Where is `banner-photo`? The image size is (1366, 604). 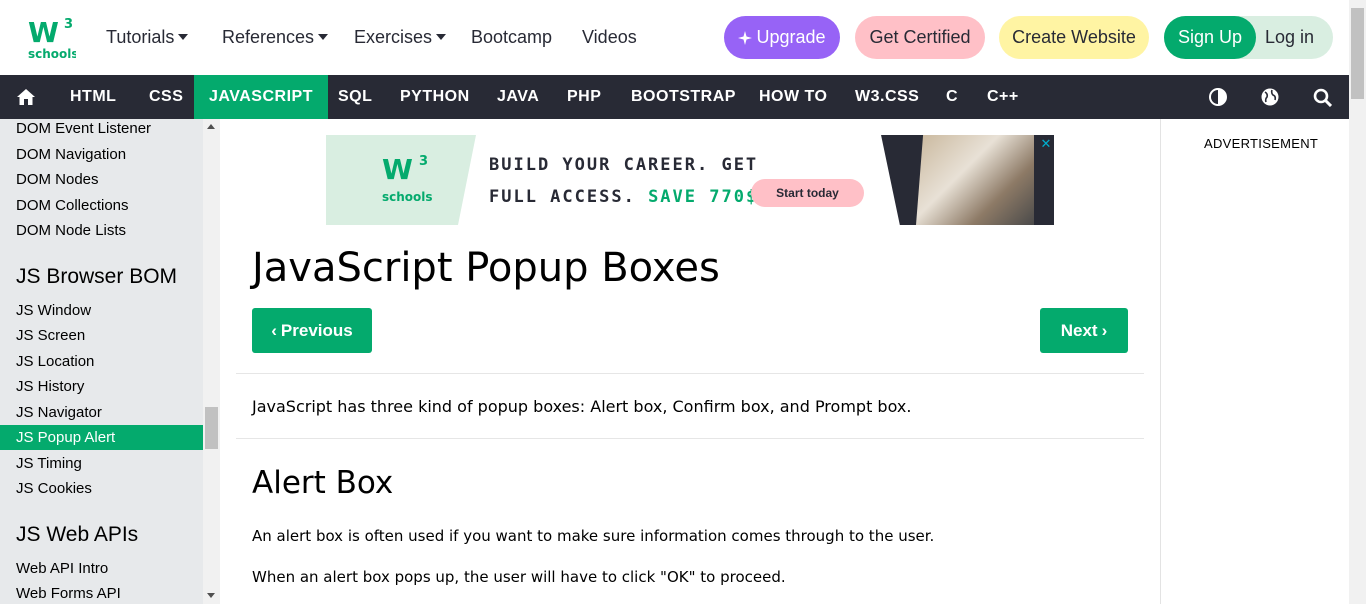
banner-photo is located at coordinates (975, 180).